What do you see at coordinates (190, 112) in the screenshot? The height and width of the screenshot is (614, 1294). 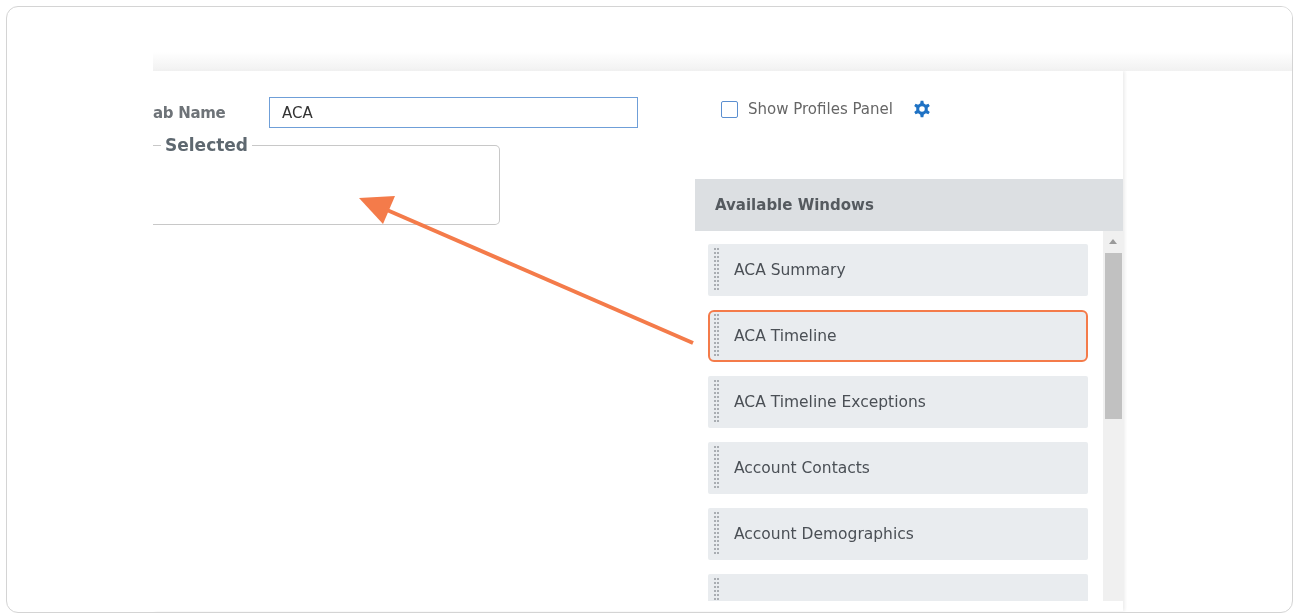 I see `field-label: ab Name` at bounding box center [190, 112].